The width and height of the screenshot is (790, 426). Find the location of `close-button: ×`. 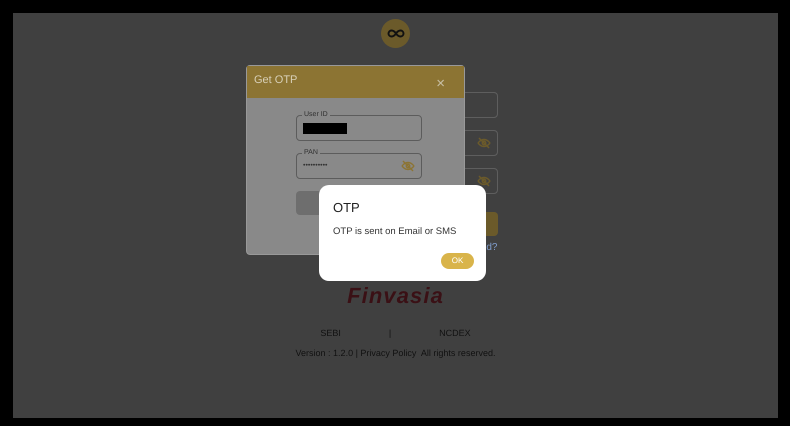

close-button: × is located at coordinates (440, 83).